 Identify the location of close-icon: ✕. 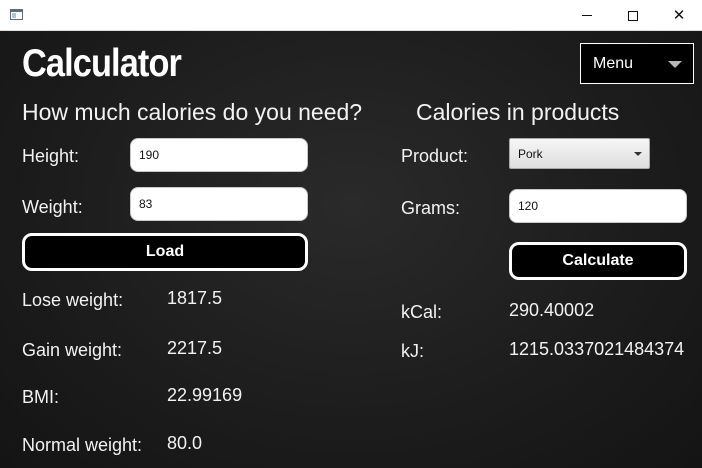
(679, 15).